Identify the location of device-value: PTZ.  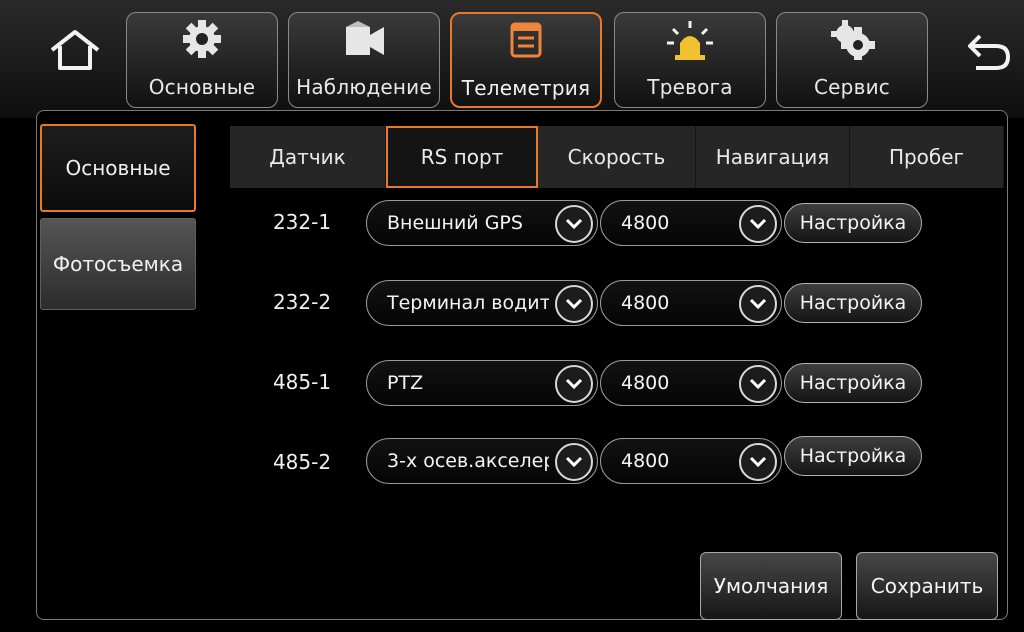
(405, 383).